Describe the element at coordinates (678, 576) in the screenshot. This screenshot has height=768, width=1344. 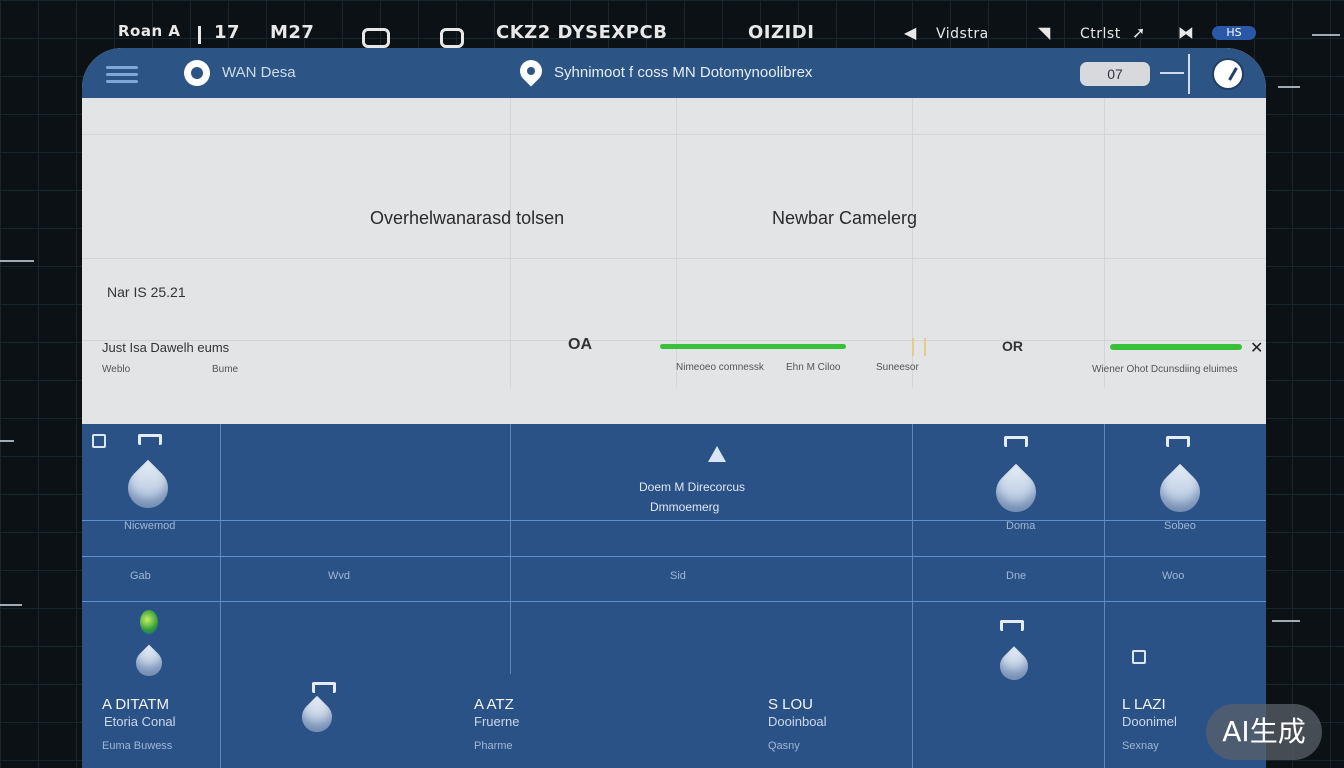
I see `row-cell: Sid` at that location.